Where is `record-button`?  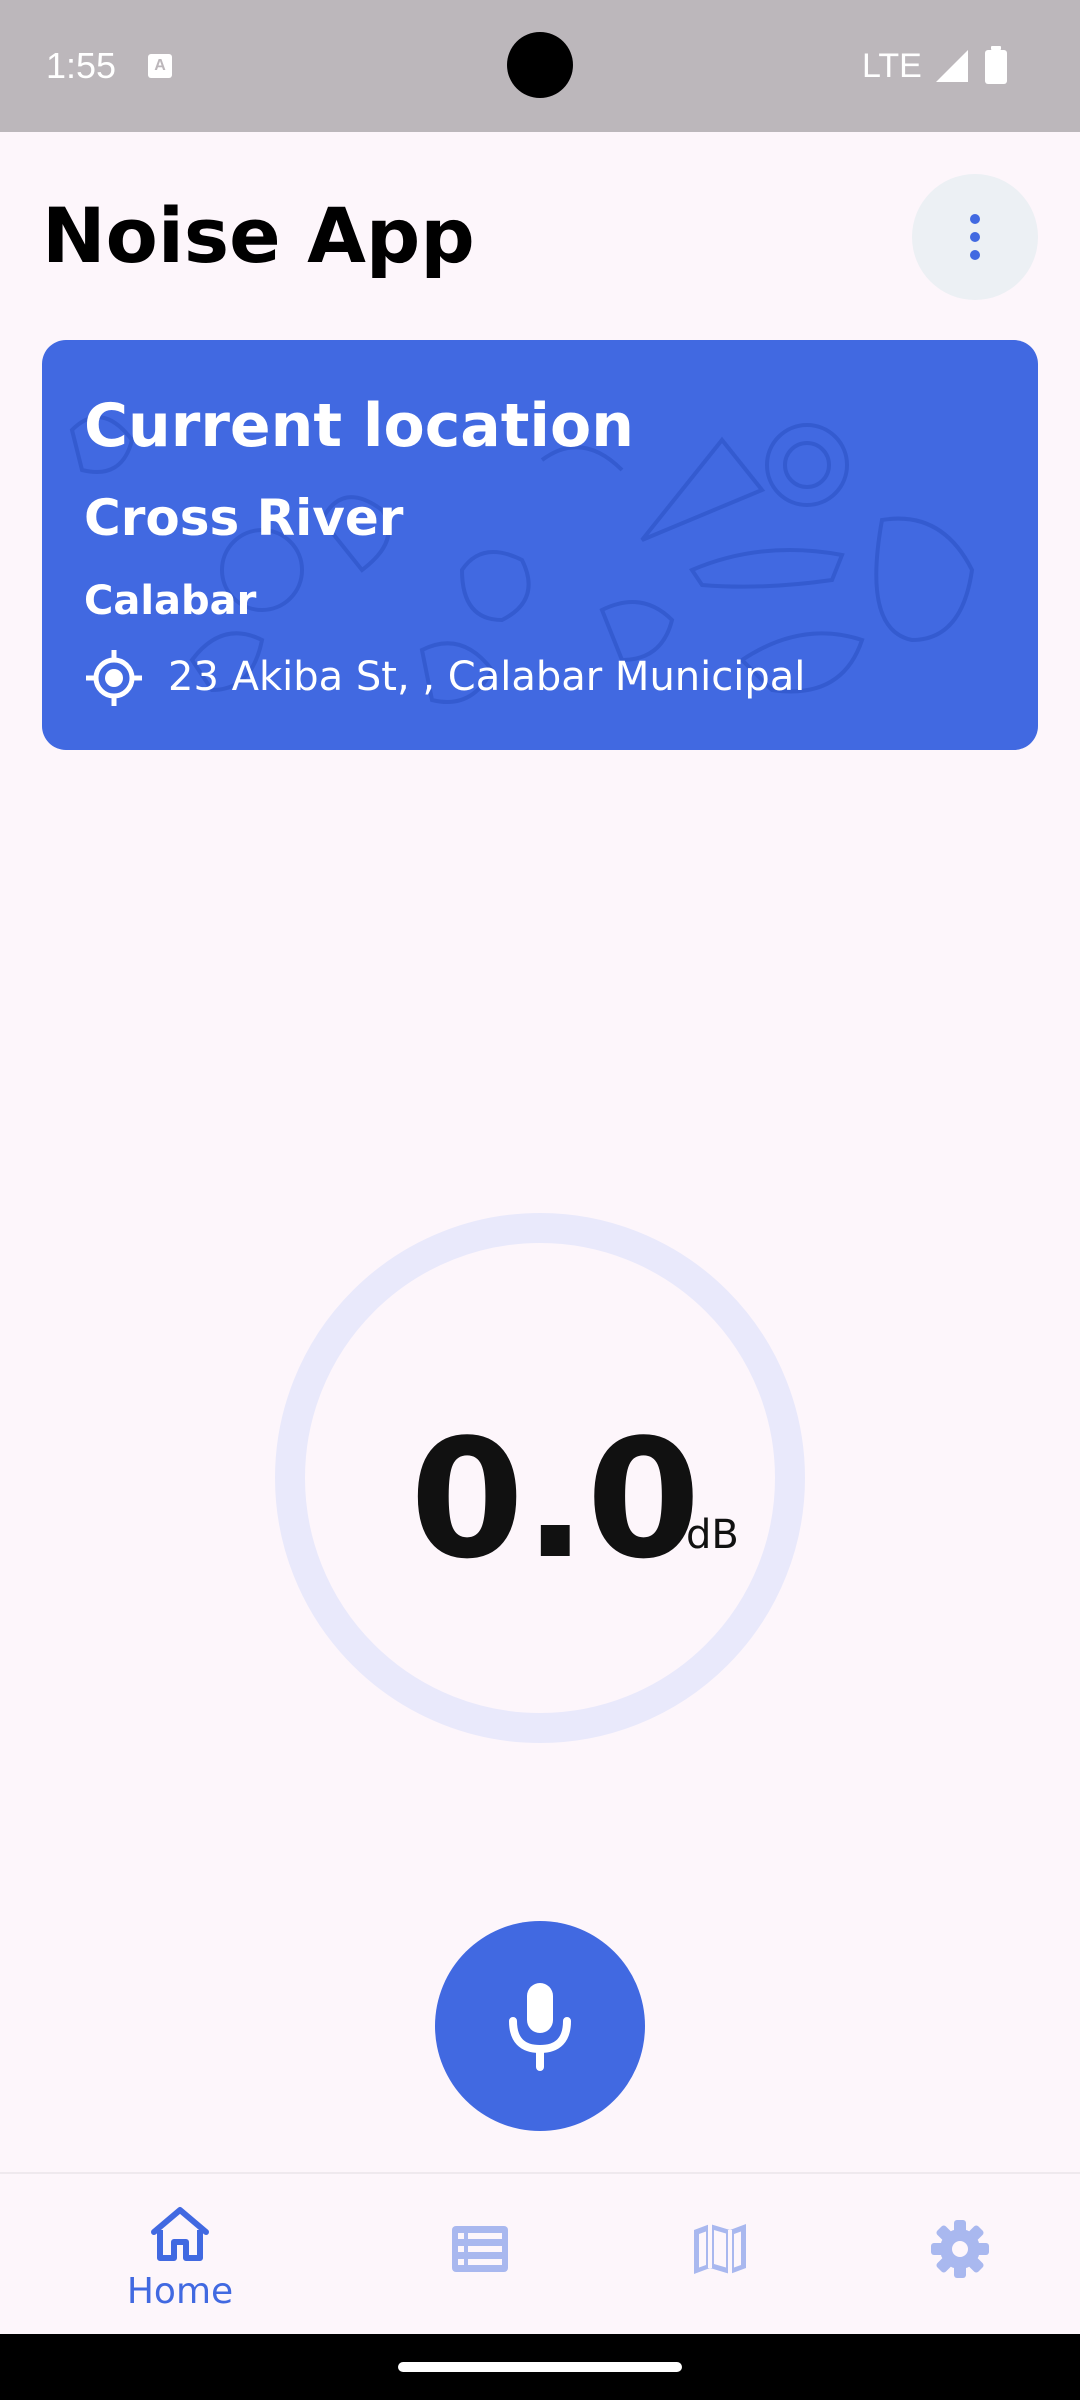 record-button is located at coordinates (540, 2026).